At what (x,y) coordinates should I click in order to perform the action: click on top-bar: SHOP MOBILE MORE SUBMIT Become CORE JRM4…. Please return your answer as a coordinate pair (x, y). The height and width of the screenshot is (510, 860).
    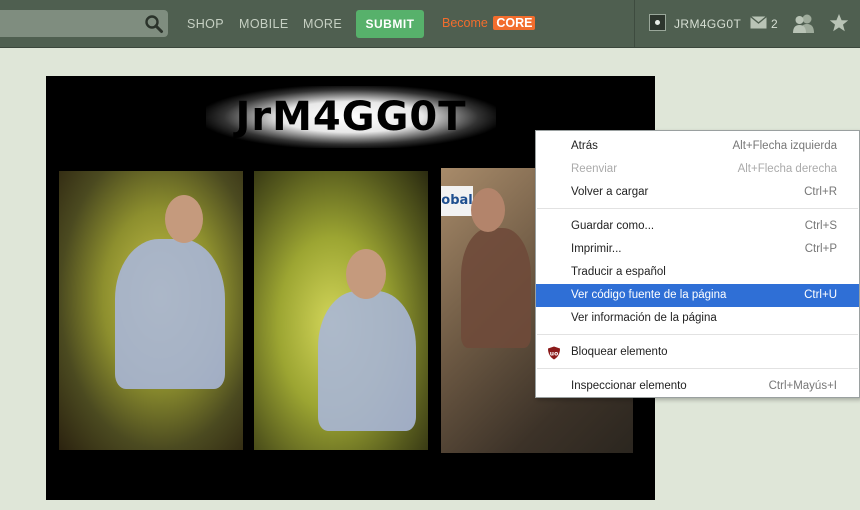
    Looking at the image, I should click on (430, 24).